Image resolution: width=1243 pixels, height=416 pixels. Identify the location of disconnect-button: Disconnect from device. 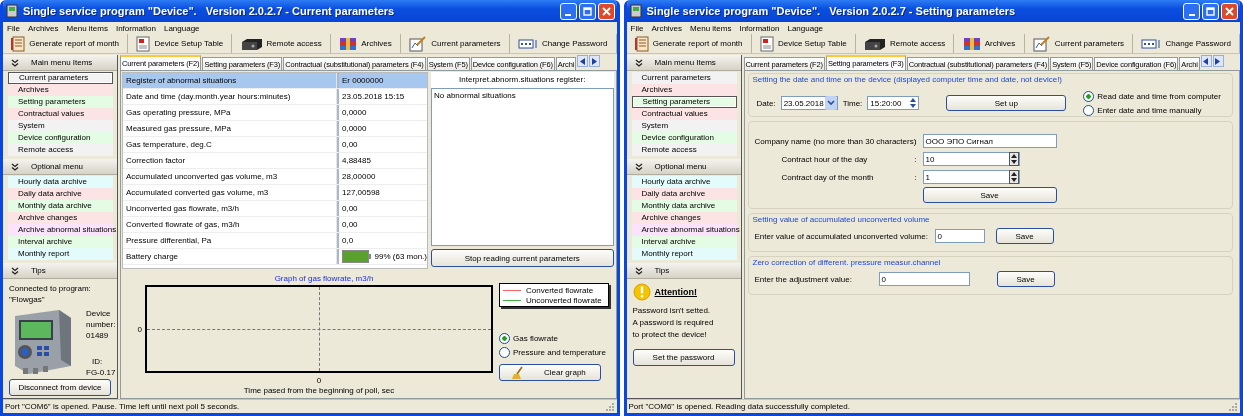
(60, 387).